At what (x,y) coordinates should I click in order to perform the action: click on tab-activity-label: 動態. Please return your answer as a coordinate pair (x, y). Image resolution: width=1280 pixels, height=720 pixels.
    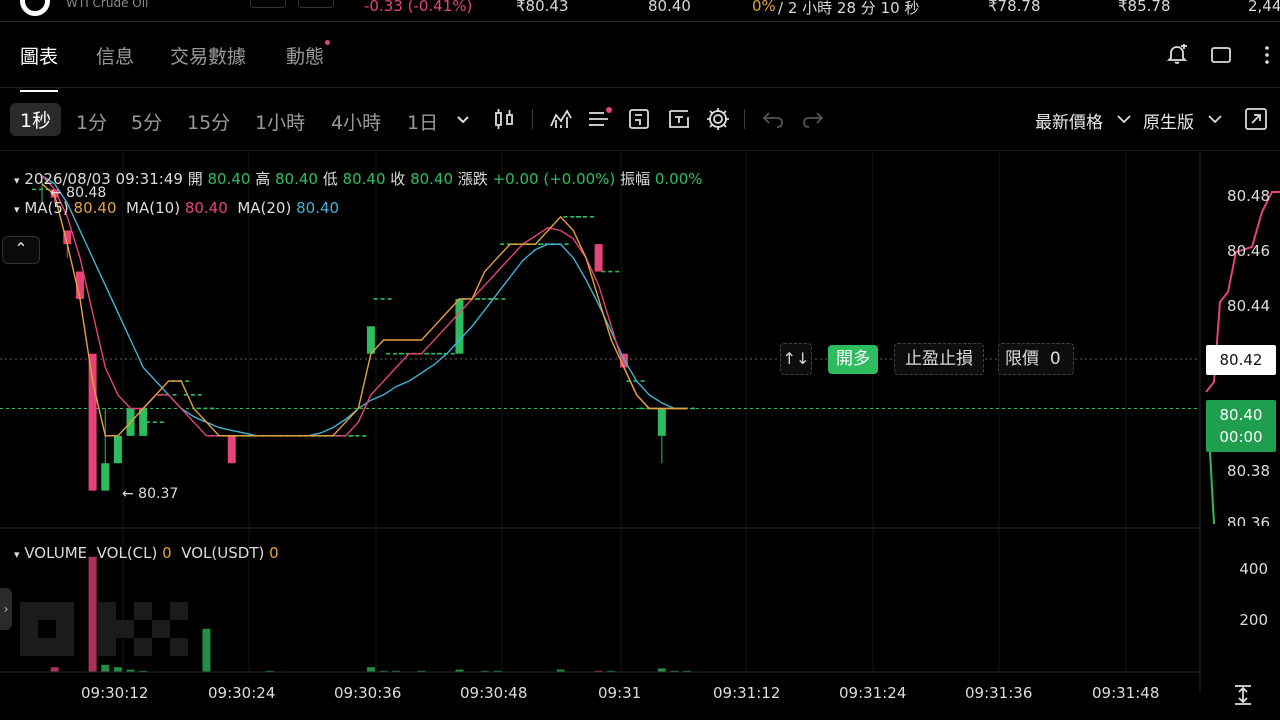
    Looking at the image, I should click on (305, 57).